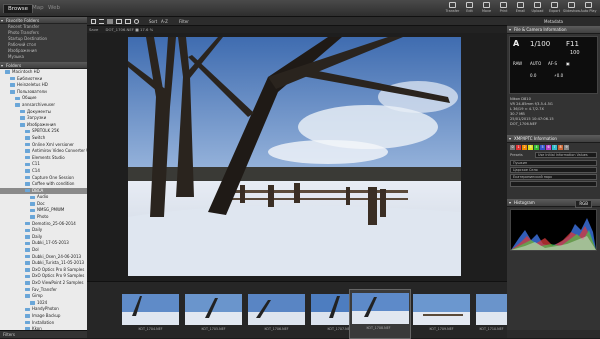  Describe the element at coordinates (503, 9) in the screenshot. I see `print-button: Print` at that location.